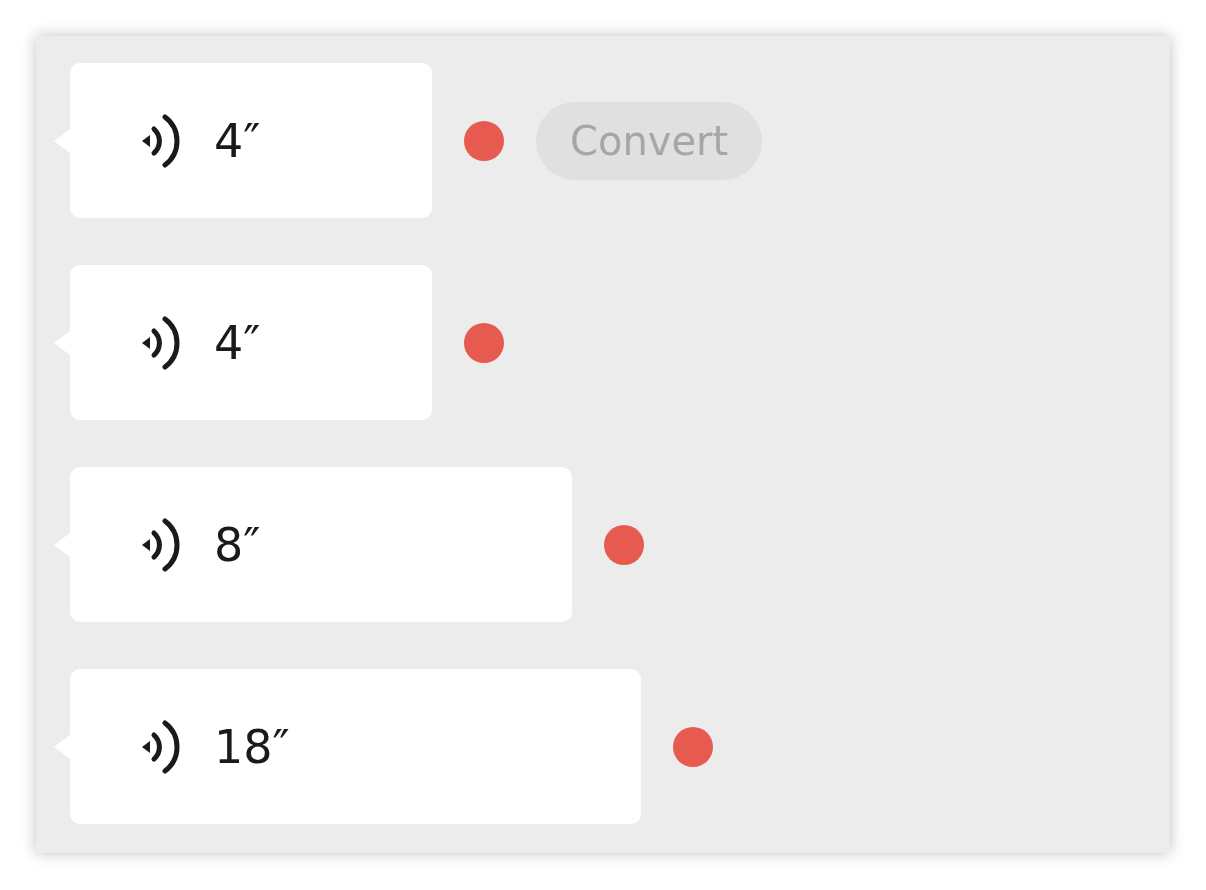  I want to click on voice-duration: 8″, so click(237, 544).